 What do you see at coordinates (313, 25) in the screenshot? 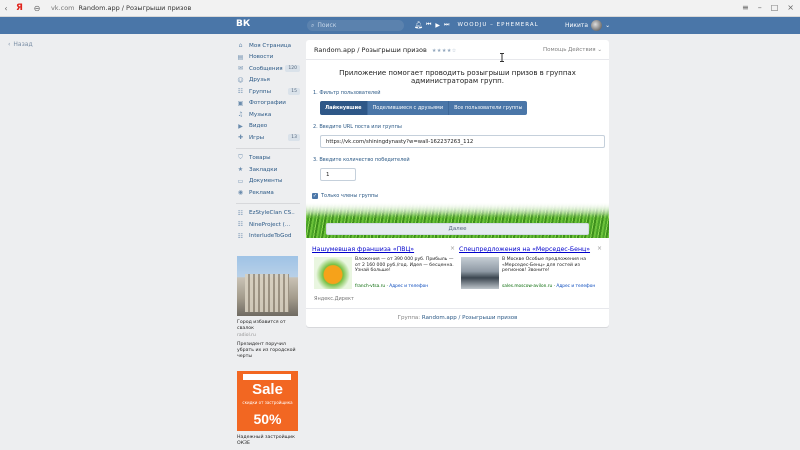
I see `search-icon: ⌕` at bounding box center [313, 25].